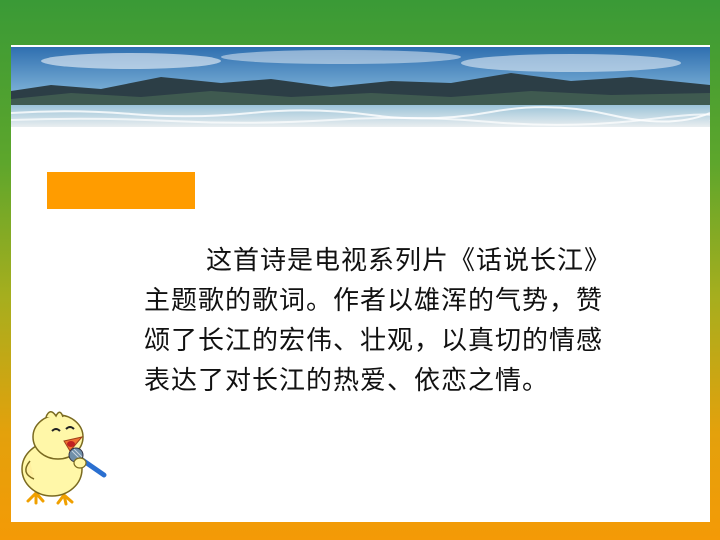 This screenshot has height=540, width=720. What do you see at coordinates (374, 301) in the screenshot?
I see `paragraph-line-2: 主题歌的歌词。作者以雄浑的气势，赞` at bounding box center [374, 301].